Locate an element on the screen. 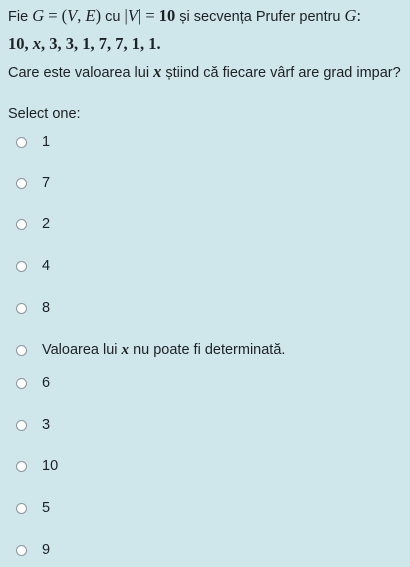  option-3: 3 is located at coordinates (33, 425).